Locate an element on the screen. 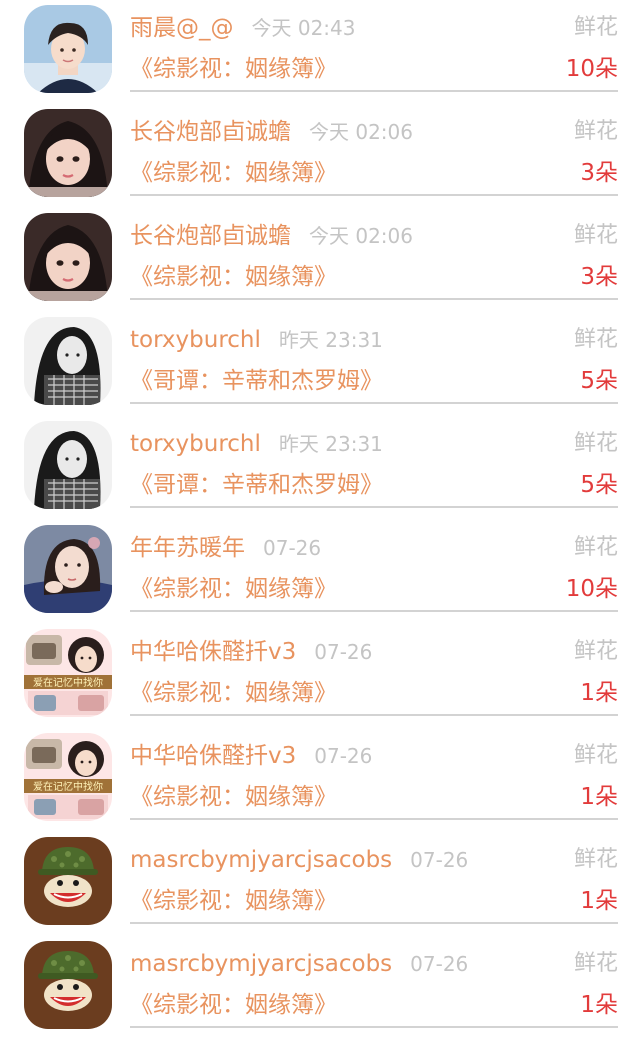 This screenshot has width=640, height=1040. list-item: 年年苏暖年 07-26 鲜花 《综影视：姻缘簿》 10朵 is located at coordinates (320, 572).